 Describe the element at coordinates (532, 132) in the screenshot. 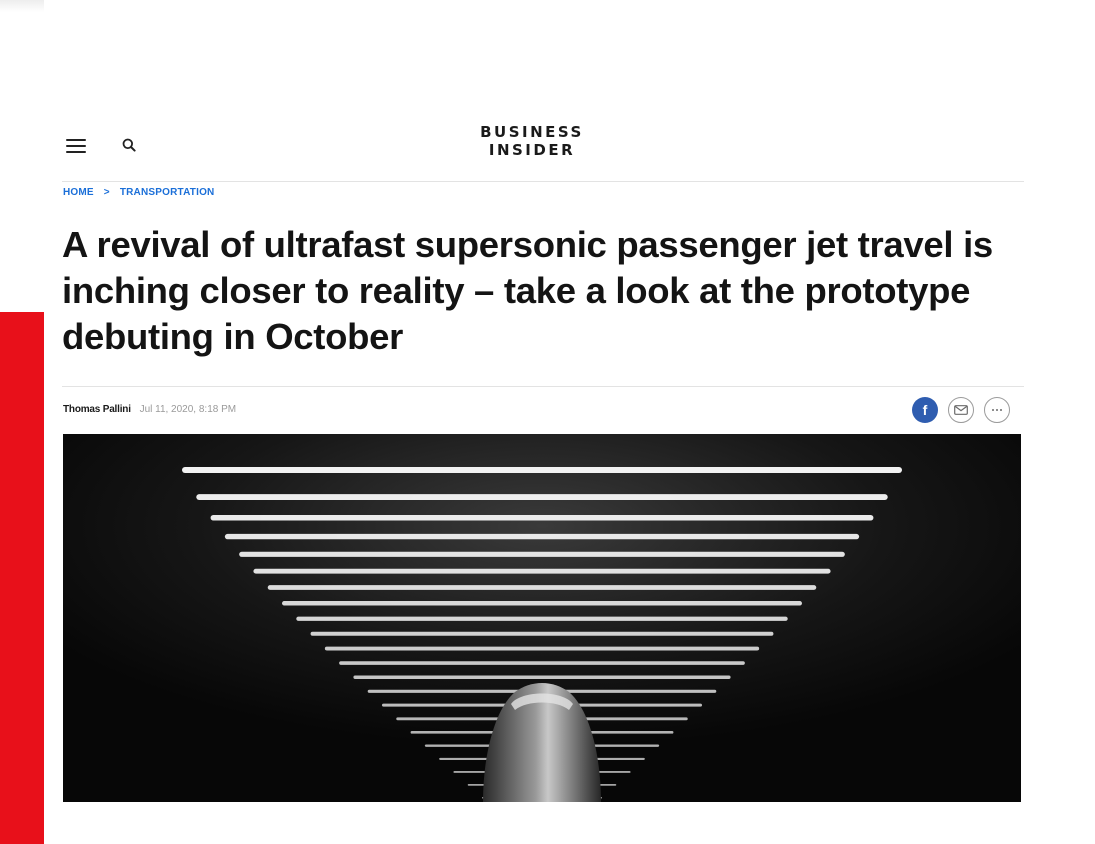

I see `logo-line-1: BUSINESS` at that location.